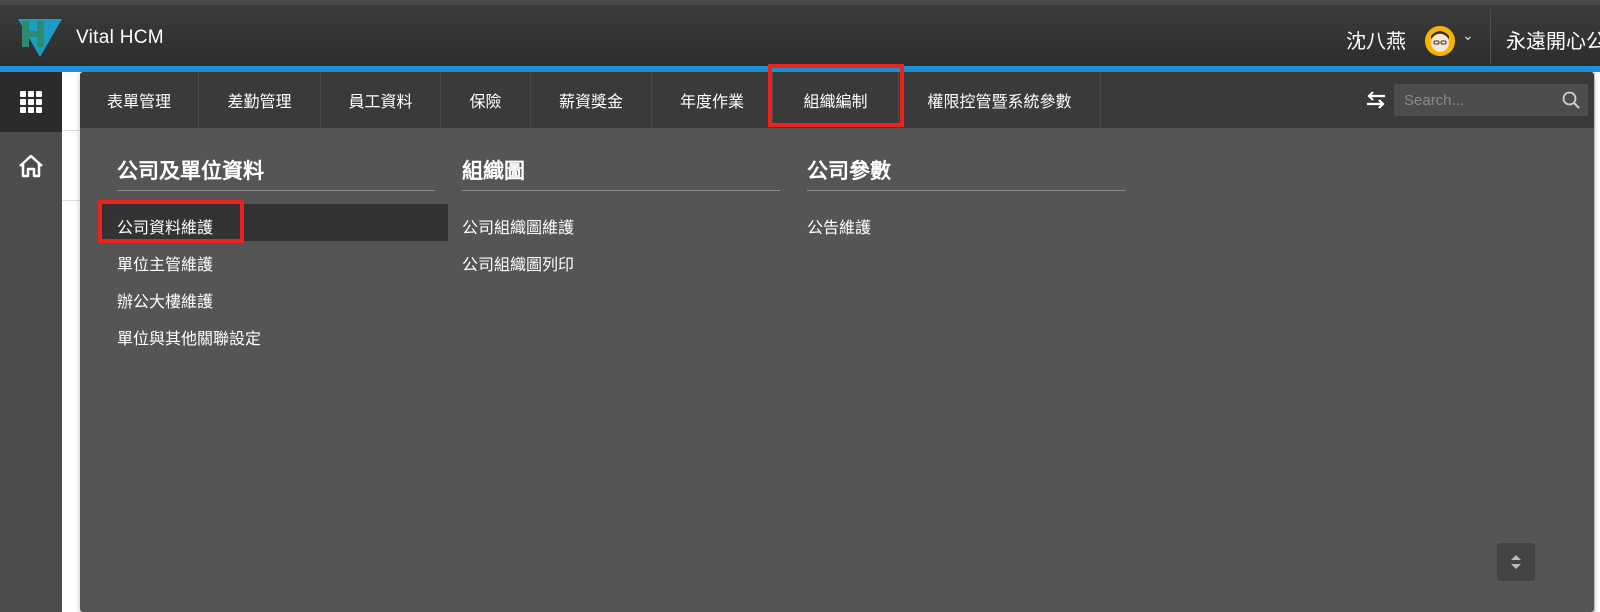 The width and height of the screenshot is (1600, 612). Describe the element at coordinates (1594, 342) in the screenshot. I see `background-border` at that location.